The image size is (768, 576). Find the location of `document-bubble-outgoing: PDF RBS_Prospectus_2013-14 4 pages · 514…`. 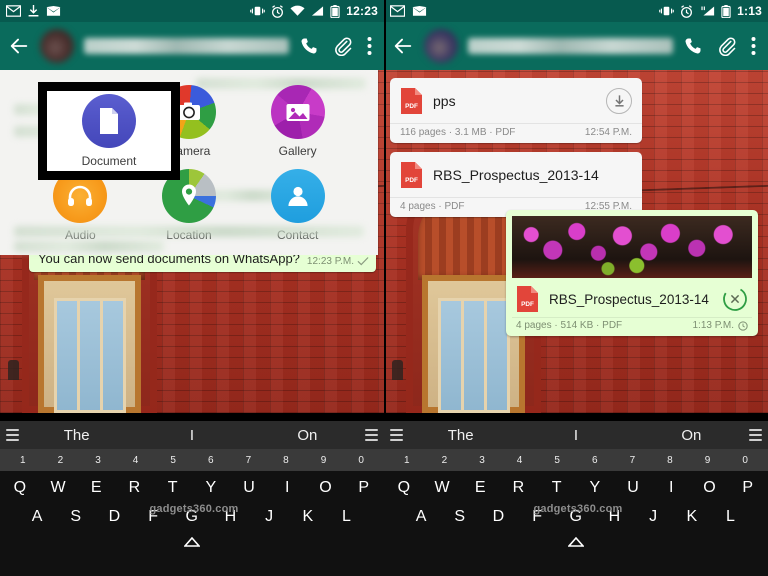

document-bubble-outgoing: PDF RBS_Prospectus_2013-14 4 pages · 514… is located at coordinates (632, 273).